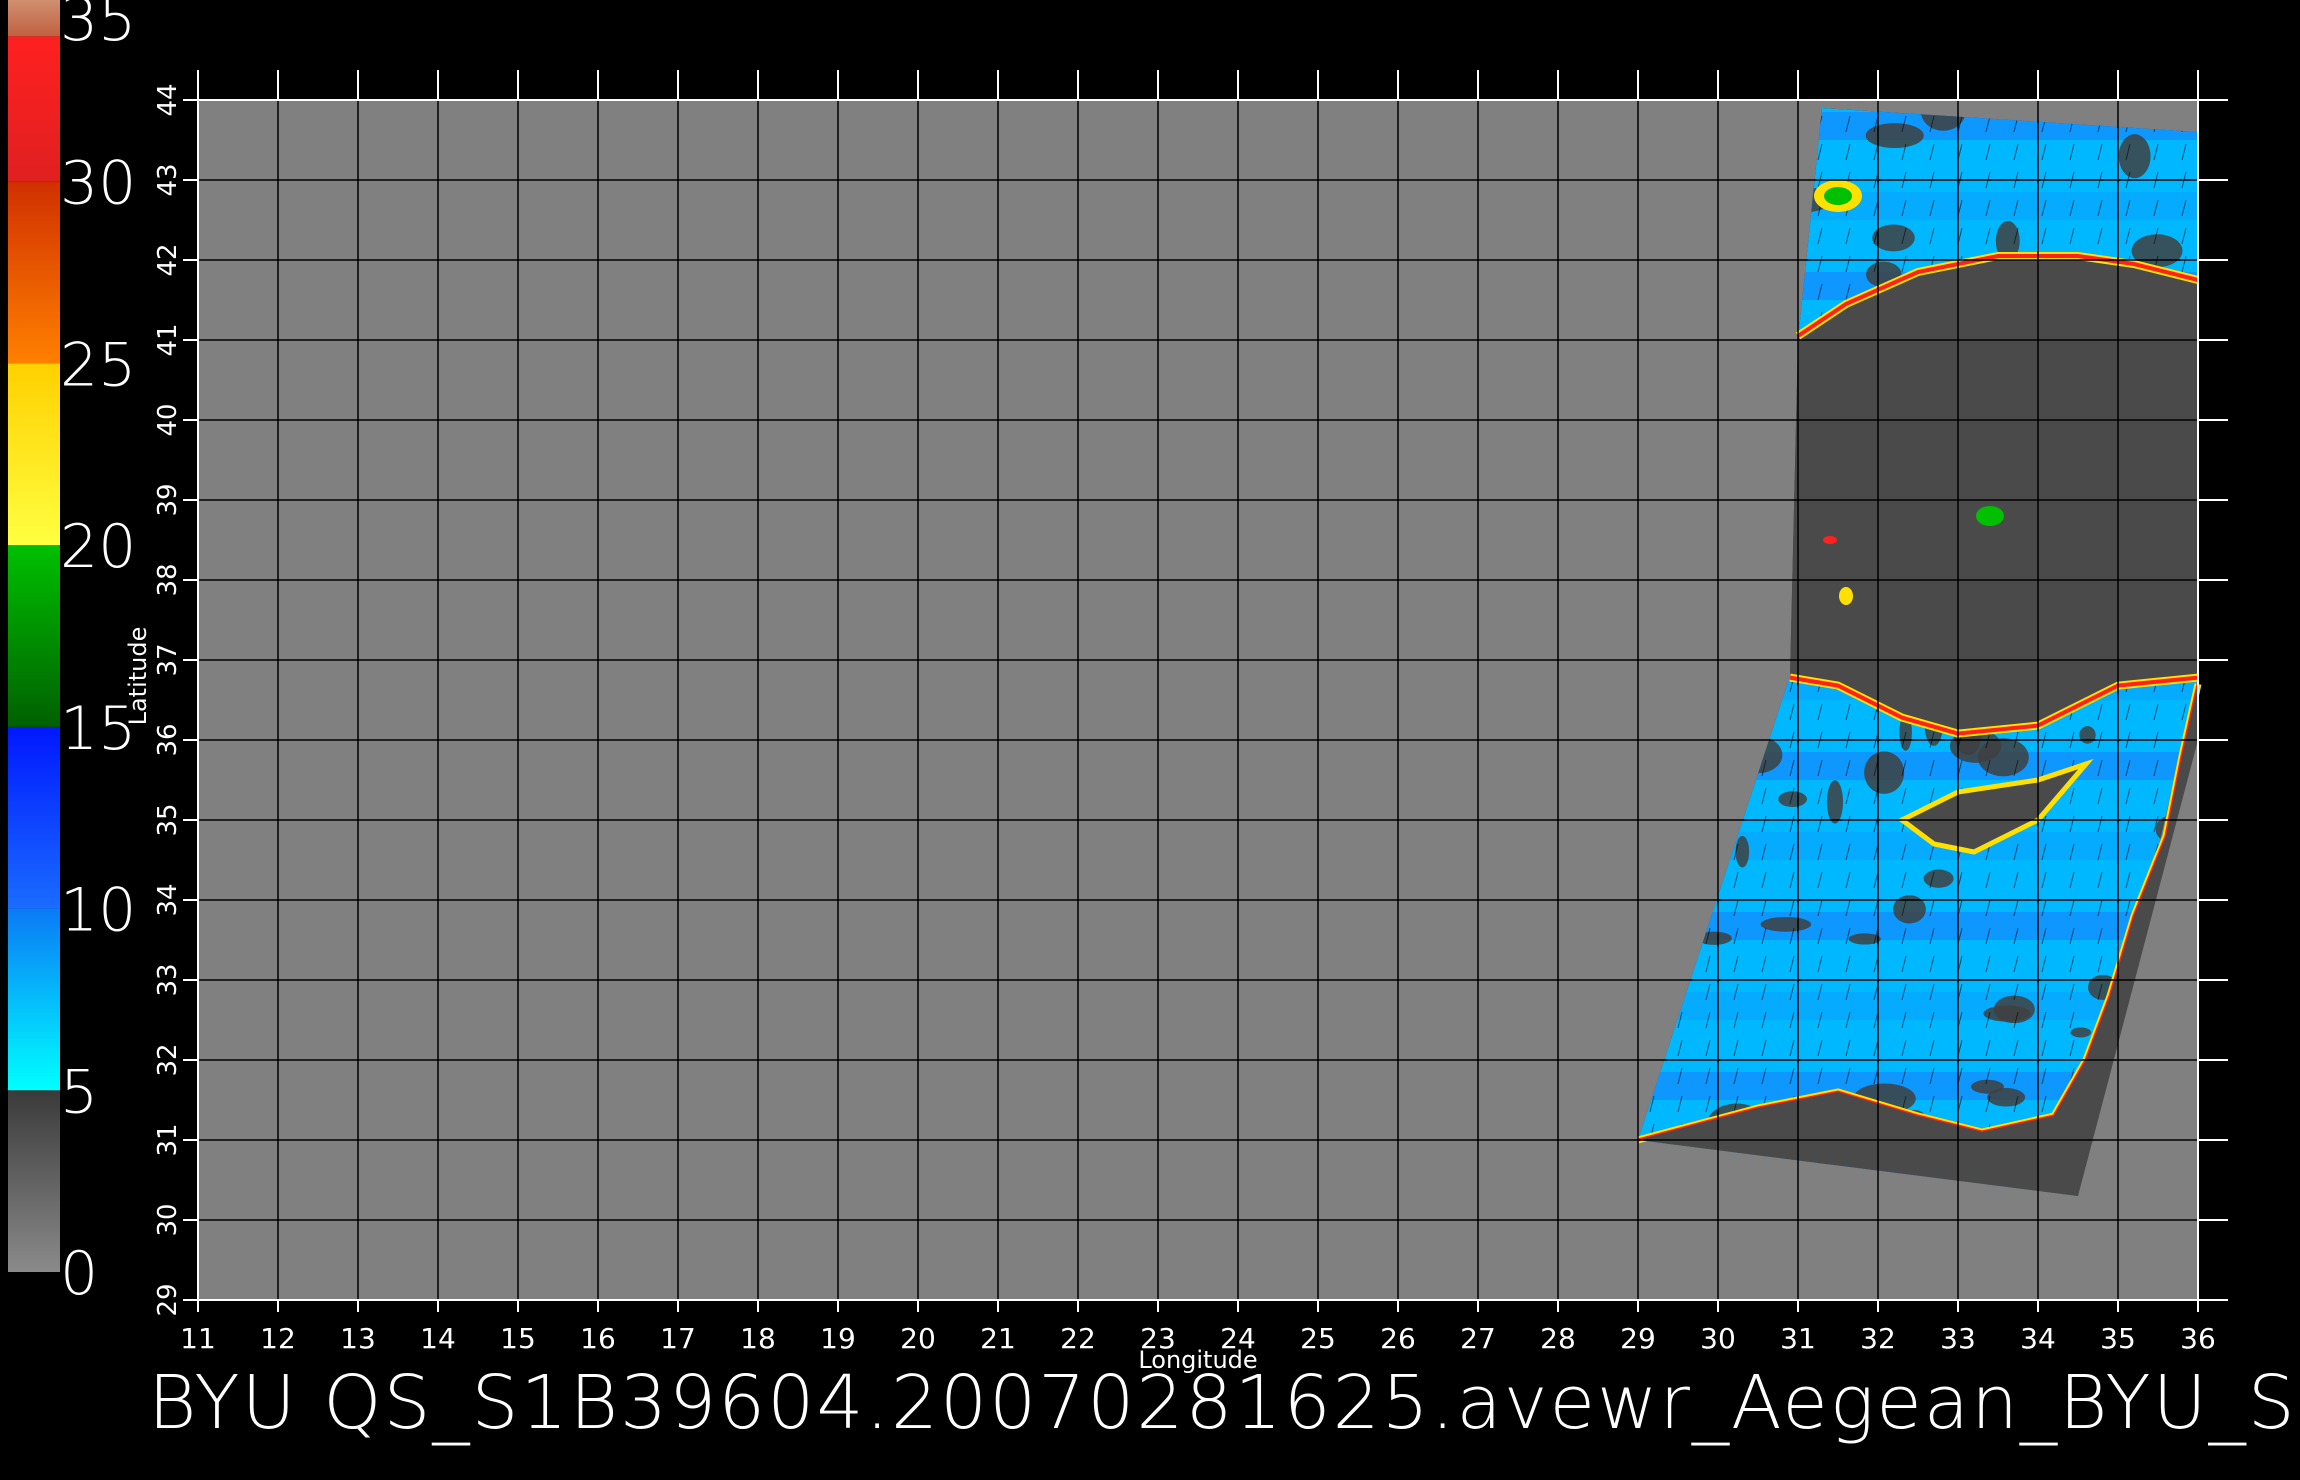 This screenshot has width=2300, height=1480. Describe the element at coordinates (918, 1338) in the screenshot. I see `lon-tick-label: 20` at that location.